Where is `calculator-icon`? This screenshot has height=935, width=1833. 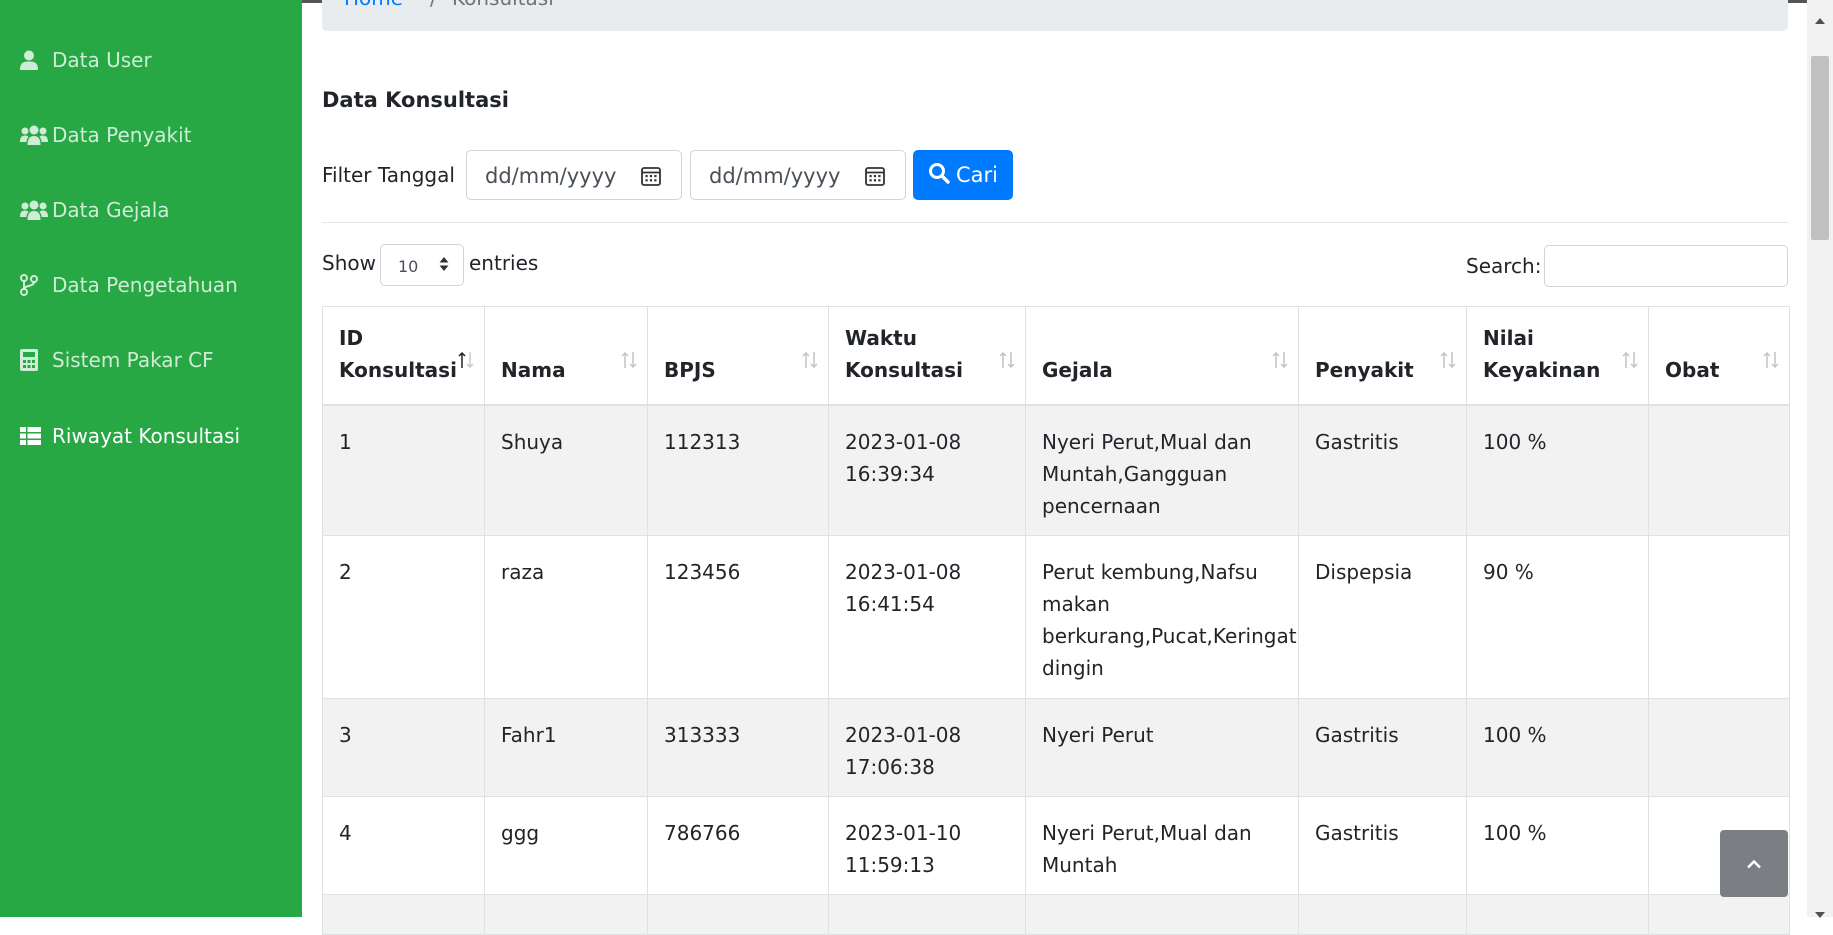
calculator-icon is located at coordinates (36, 360).